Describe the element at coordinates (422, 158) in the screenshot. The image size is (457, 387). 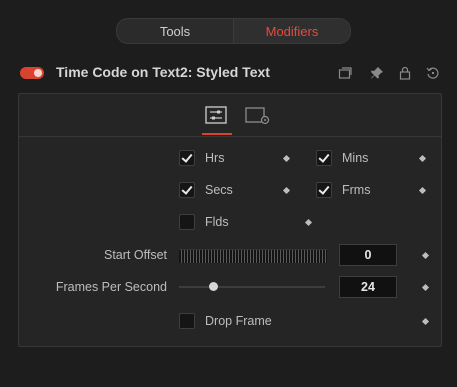
I see `mins-keyframe-dot` at that location.